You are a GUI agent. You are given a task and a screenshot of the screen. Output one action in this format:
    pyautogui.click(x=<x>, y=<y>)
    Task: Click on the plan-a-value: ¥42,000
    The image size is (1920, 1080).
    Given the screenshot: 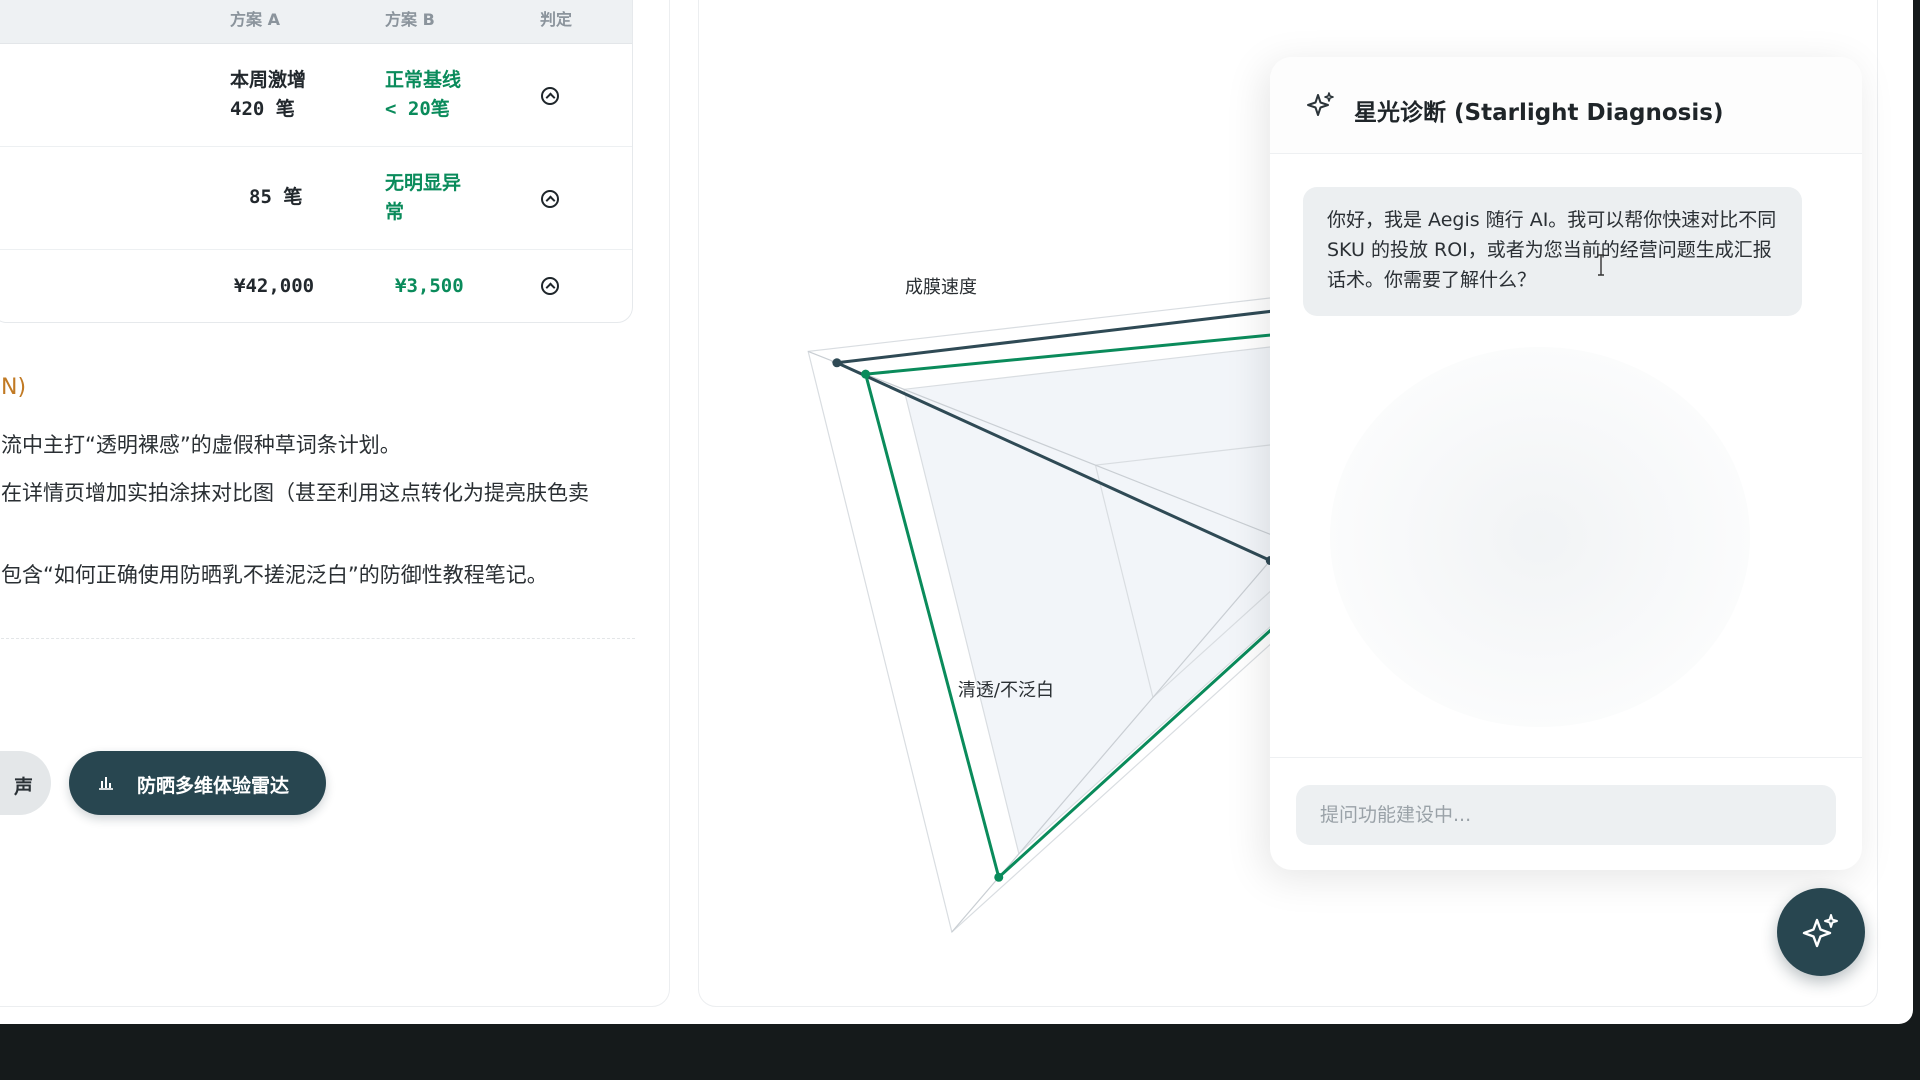 What is the action you would take?
    pyautogui.click(x=274, y=286)
    